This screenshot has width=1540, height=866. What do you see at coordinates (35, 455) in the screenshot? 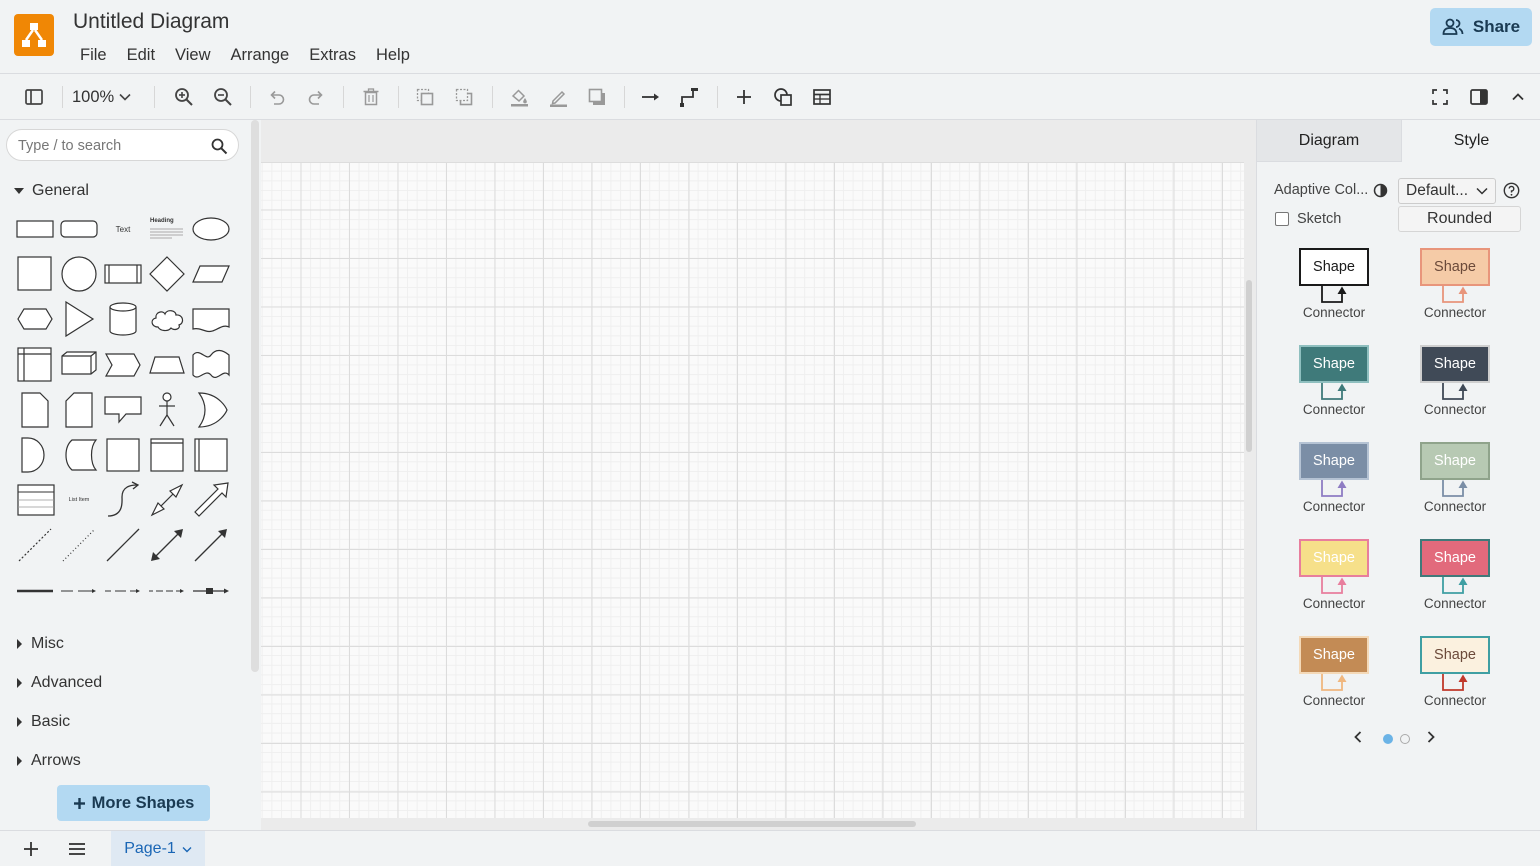
I see `shape-delay` at bounding box center [35, 455].